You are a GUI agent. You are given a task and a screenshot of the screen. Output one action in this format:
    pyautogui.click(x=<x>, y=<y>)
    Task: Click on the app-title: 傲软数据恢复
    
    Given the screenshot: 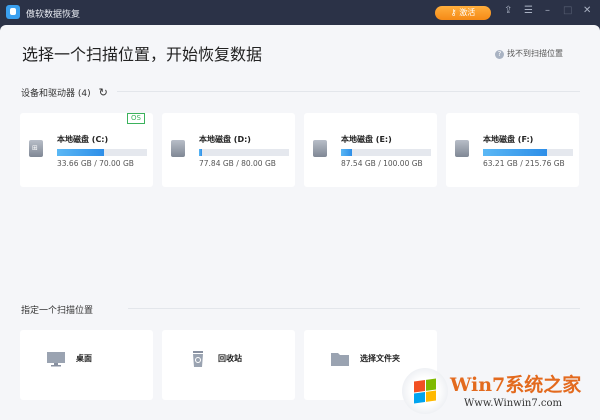 What is the action you would take?
    pyautogui.click(x=53, y=15)
    